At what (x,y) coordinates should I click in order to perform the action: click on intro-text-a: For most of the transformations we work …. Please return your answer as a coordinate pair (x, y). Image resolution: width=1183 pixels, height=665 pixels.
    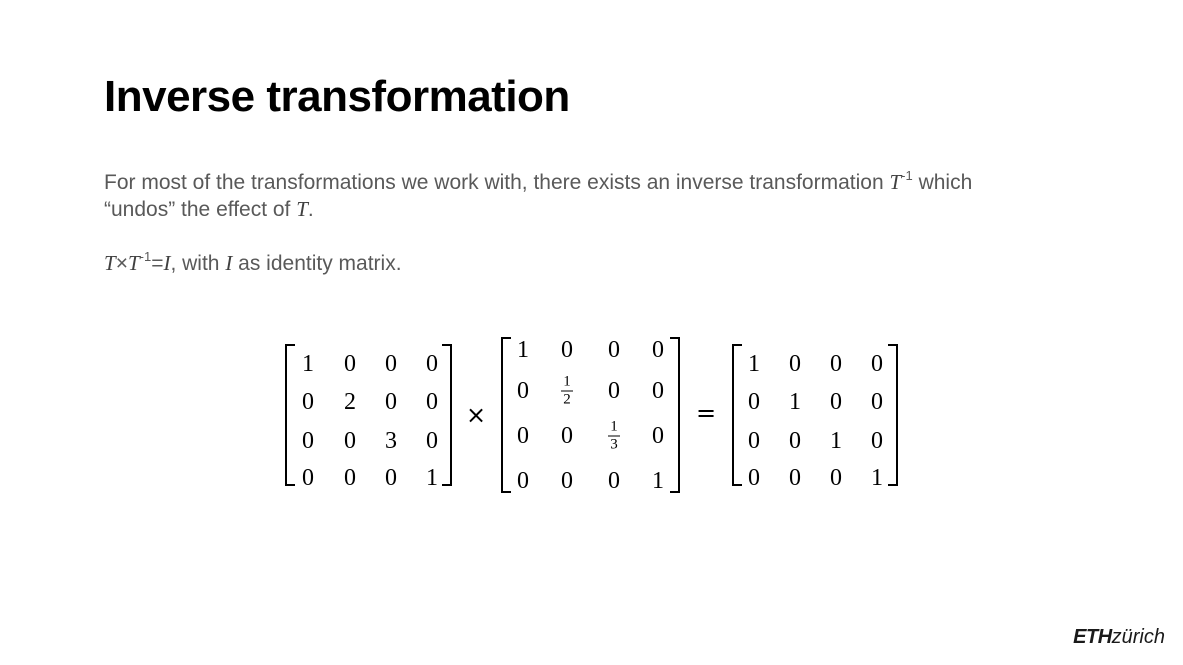
    Looking at the image, I should click on (497, 182).